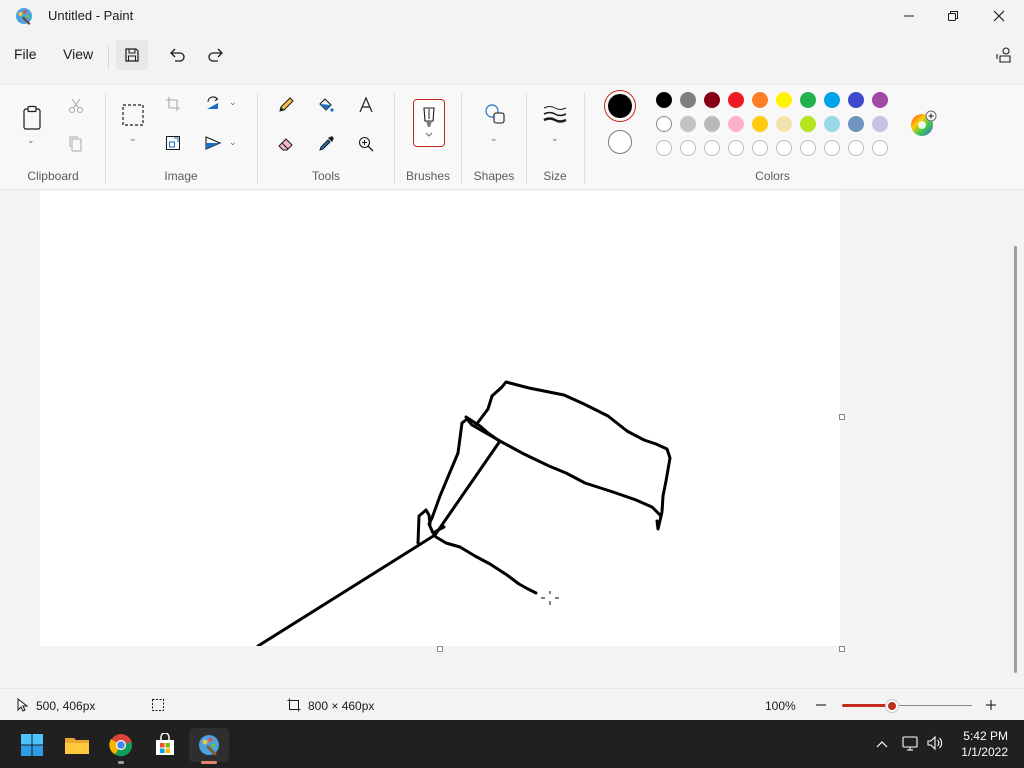 This screenshot has height=768, width=1024. Describe the element at coordinates (213, 104) in the screenshot. I see `rotate-button` at that location.